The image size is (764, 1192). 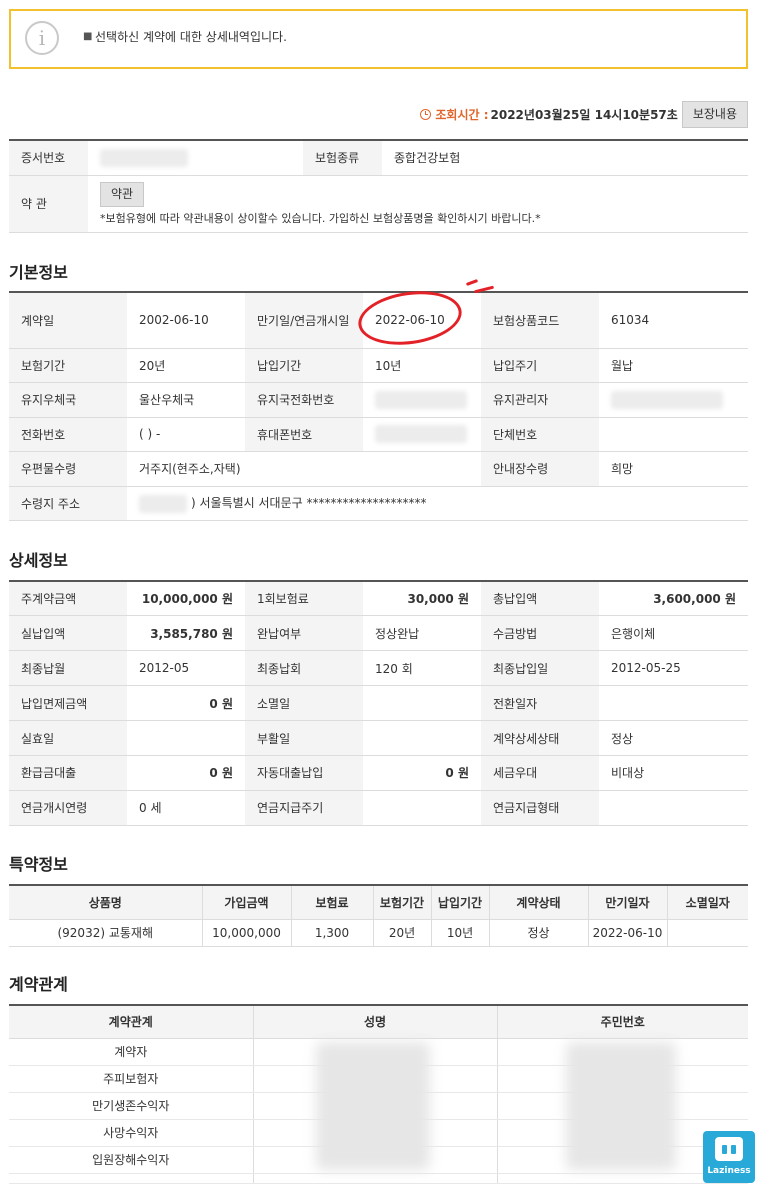 What do you see at coordinates (539, 902) in the screenshot?
I see `rider-header: 계약상태` at bounding box center [539, 902].